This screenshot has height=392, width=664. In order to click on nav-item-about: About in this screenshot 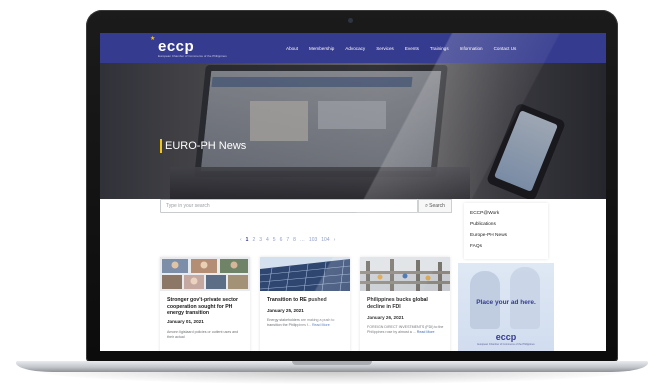, I will do `click(292, 48)`.